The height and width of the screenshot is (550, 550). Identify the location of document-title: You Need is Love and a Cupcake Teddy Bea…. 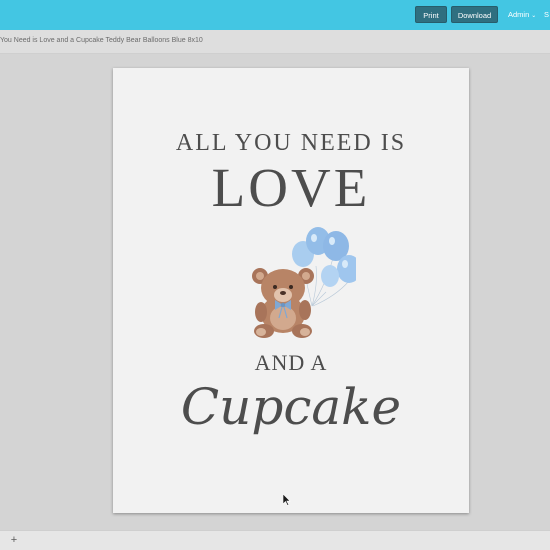
(101, 40).